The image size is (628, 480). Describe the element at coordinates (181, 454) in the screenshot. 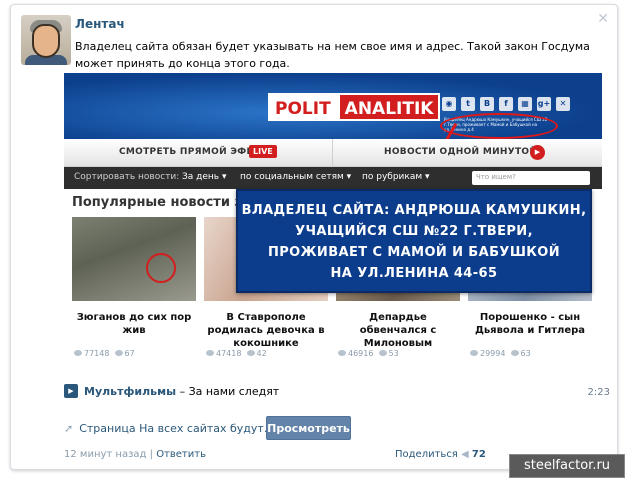

I see `reply-link: Ответить` at that location.